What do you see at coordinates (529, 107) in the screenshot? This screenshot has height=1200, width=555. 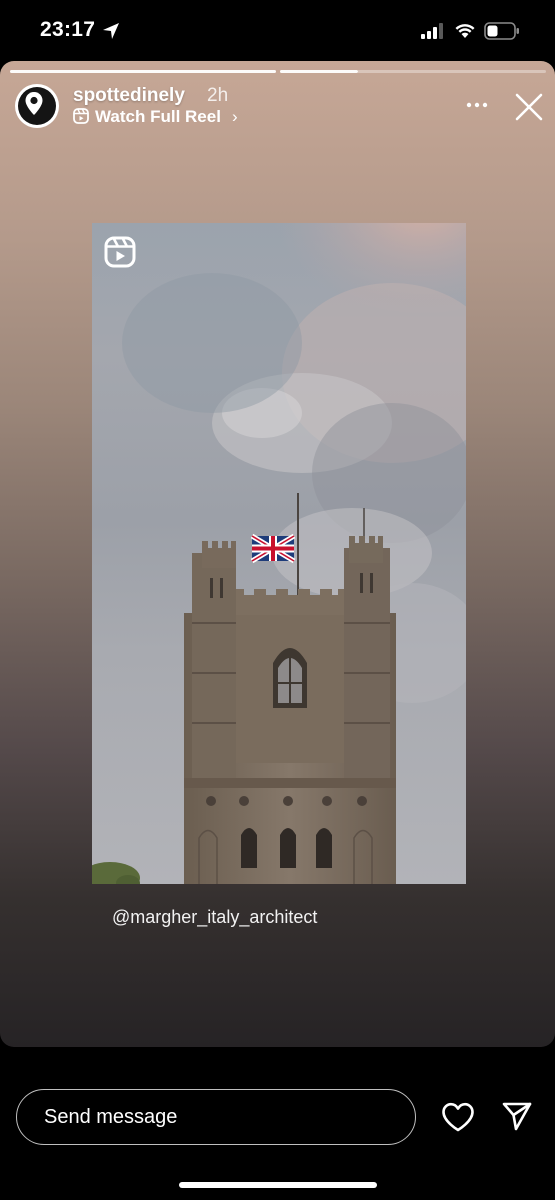 I see `close-icon` at bounding box center [529, 107].